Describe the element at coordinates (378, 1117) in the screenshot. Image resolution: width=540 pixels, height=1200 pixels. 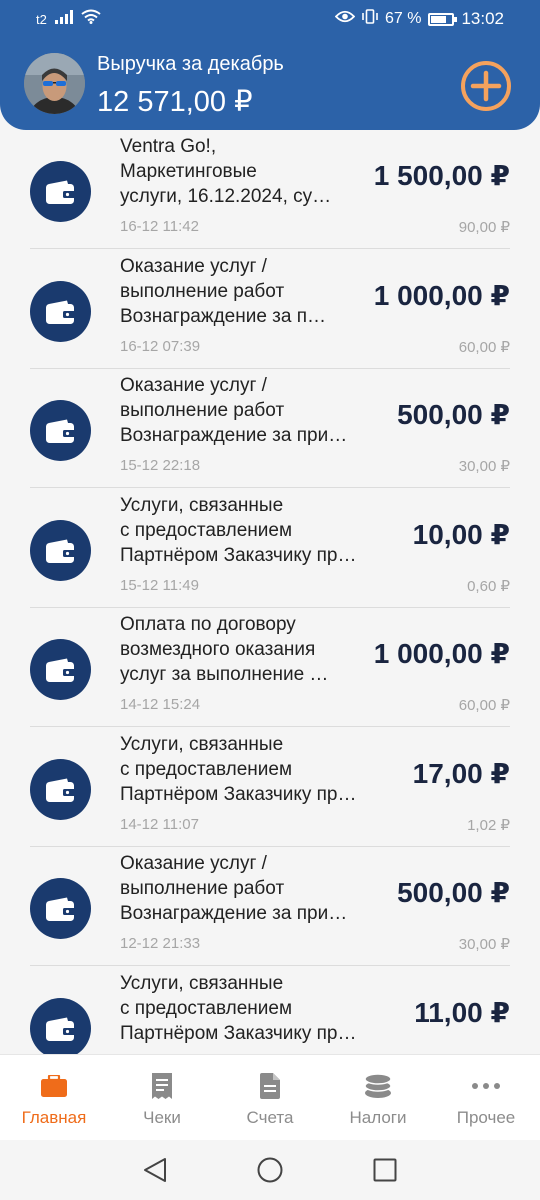
I see `nav-label: Налоги` at that location.